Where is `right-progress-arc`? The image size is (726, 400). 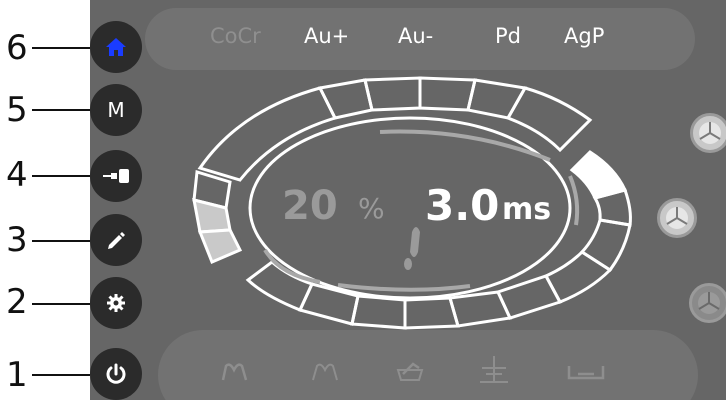
right-progress-arc is located at coordinates (574, 200).